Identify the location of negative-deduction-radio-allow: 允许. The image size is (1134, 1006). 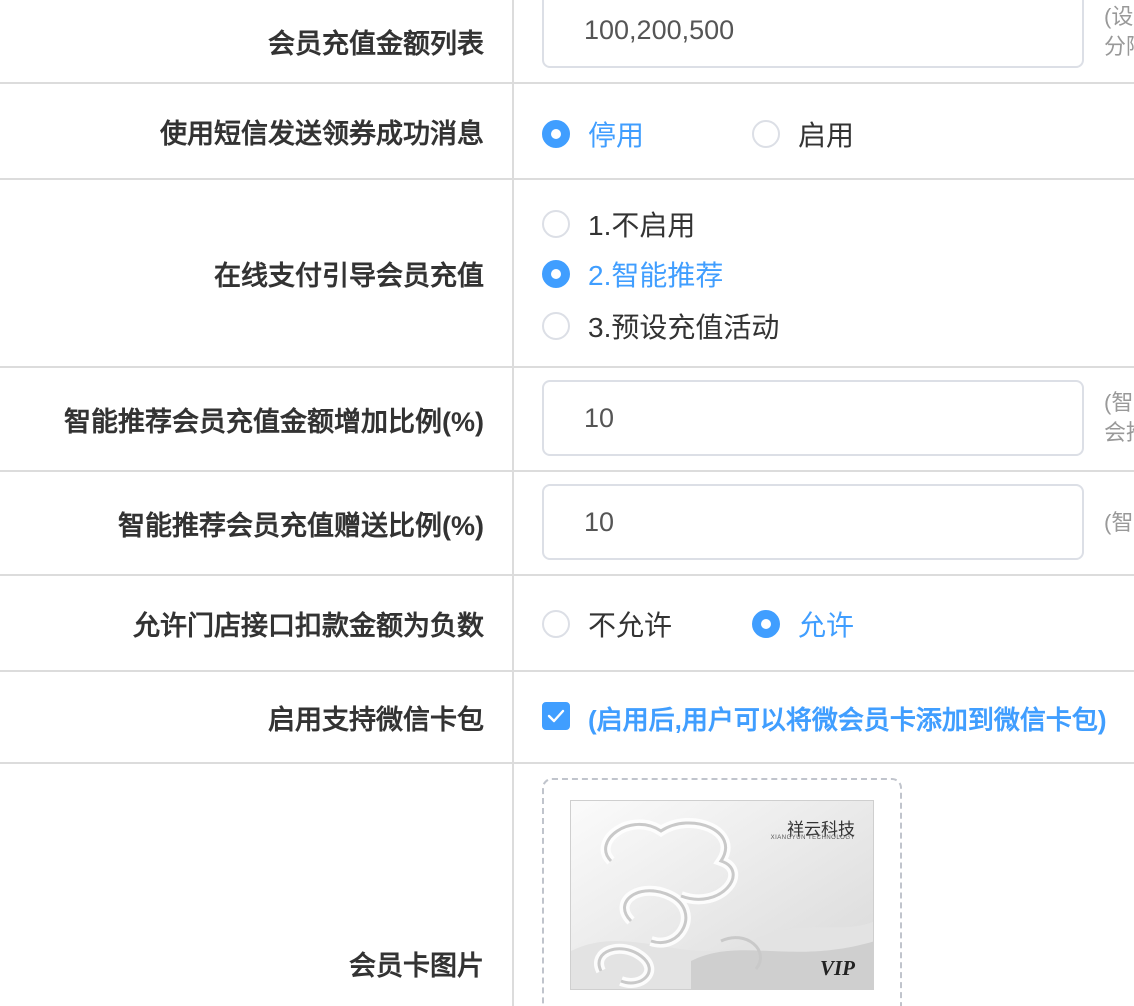
(803, 624).